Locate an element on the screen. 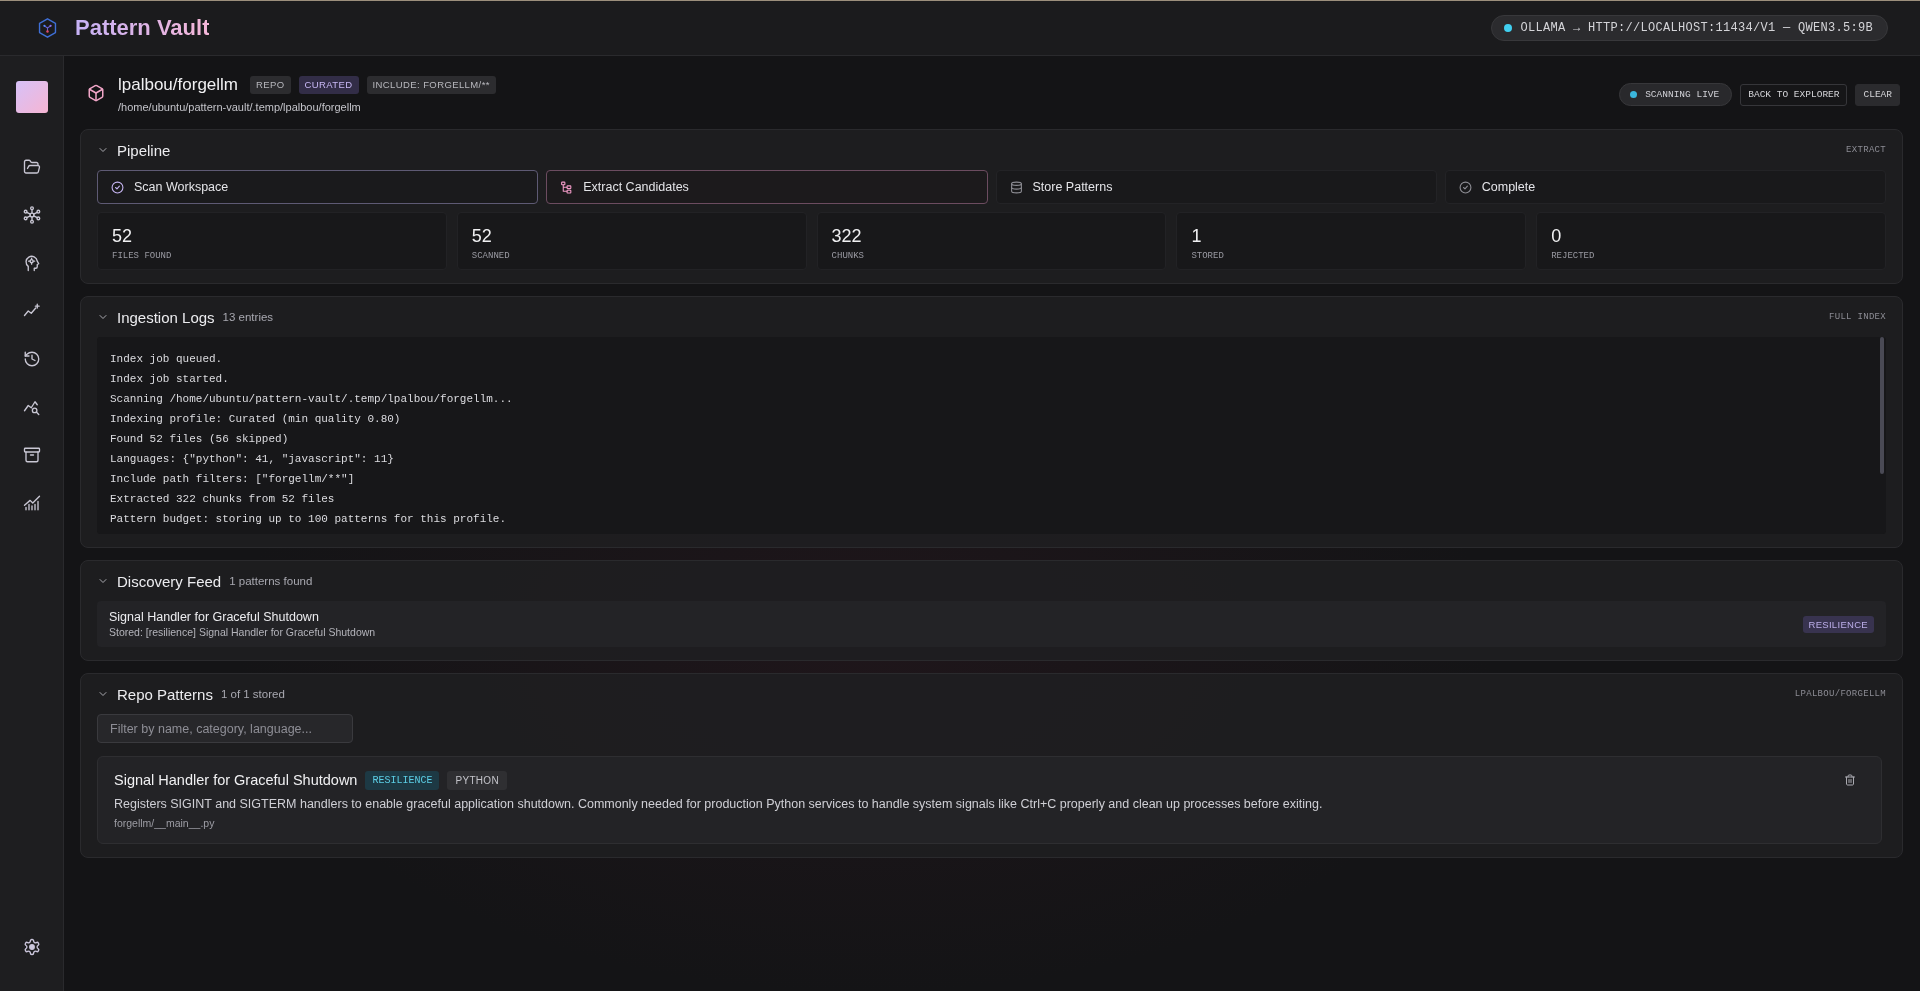 This screenshot has width=1920, height=991. action-button: BACK TO EXPLORER is located at coordinates (1794, 94).